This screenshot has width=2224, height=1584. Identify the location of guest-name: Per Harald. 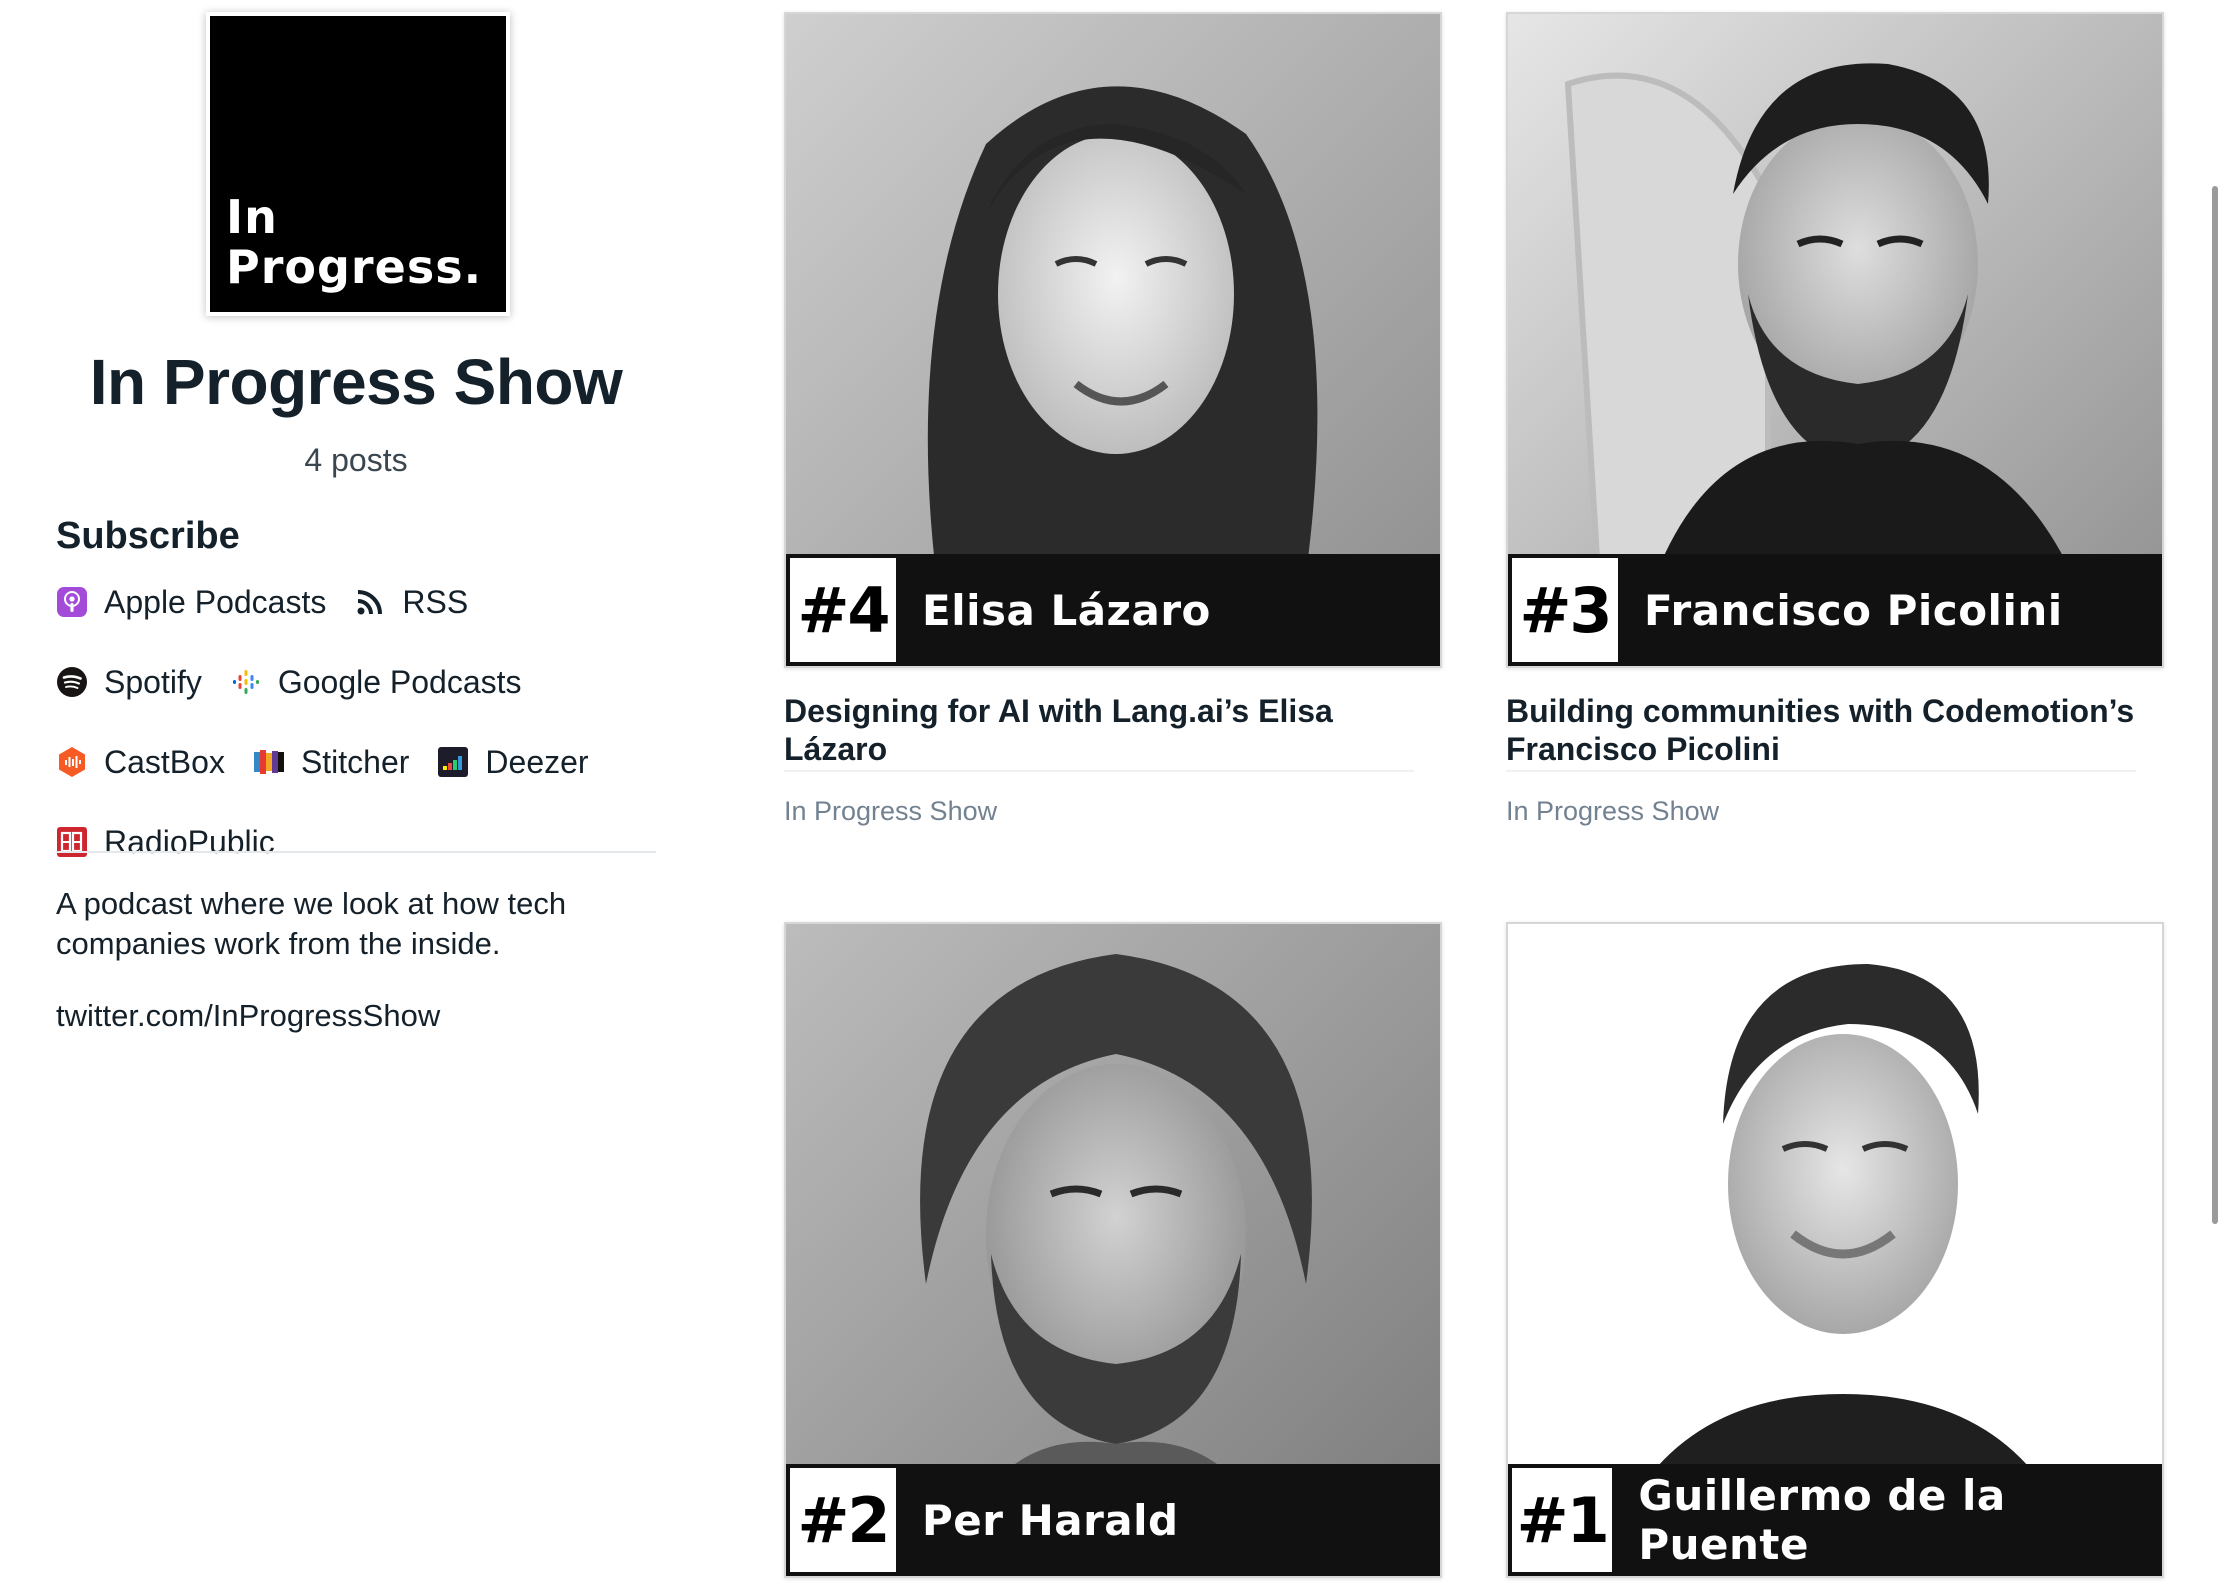
(1050, 1520).